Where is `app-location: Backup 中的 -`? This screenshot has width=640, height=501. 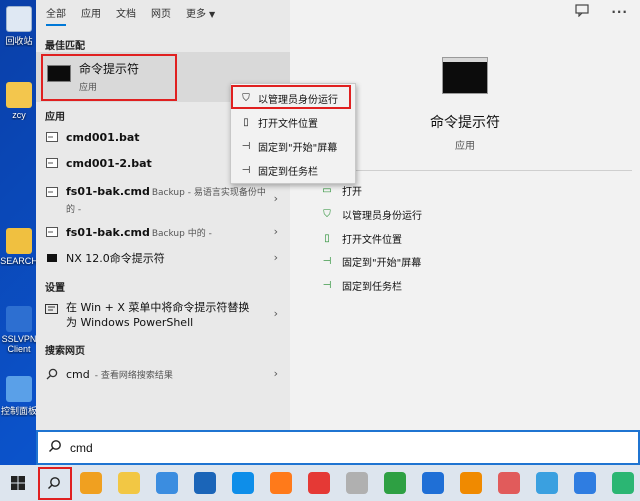 app-location: Backup 中的 - is located at coordinates (181, 233).